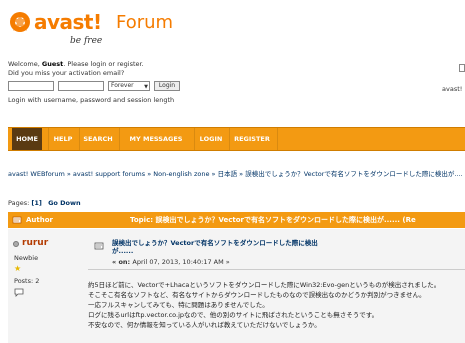 This screenshot has height=343, width=465. Describe the element at coordinates (20, 22) in the screenshot. I see `avast-logo-icon` at that location.